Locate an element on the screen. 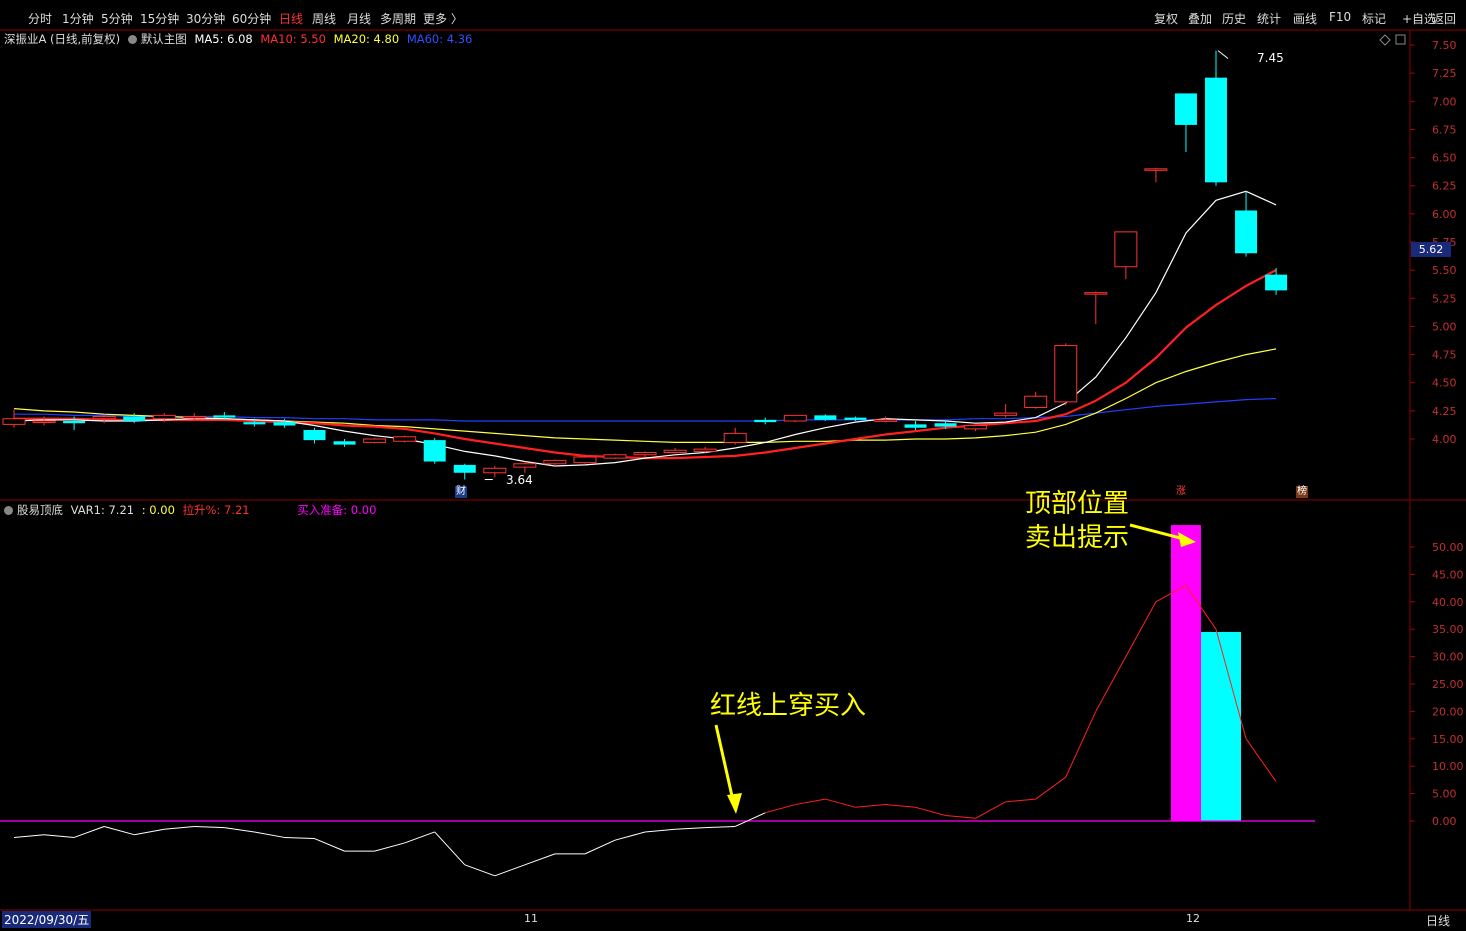  ind-ytick-label-1: 45.00 is located at coordinates (1448, 574).